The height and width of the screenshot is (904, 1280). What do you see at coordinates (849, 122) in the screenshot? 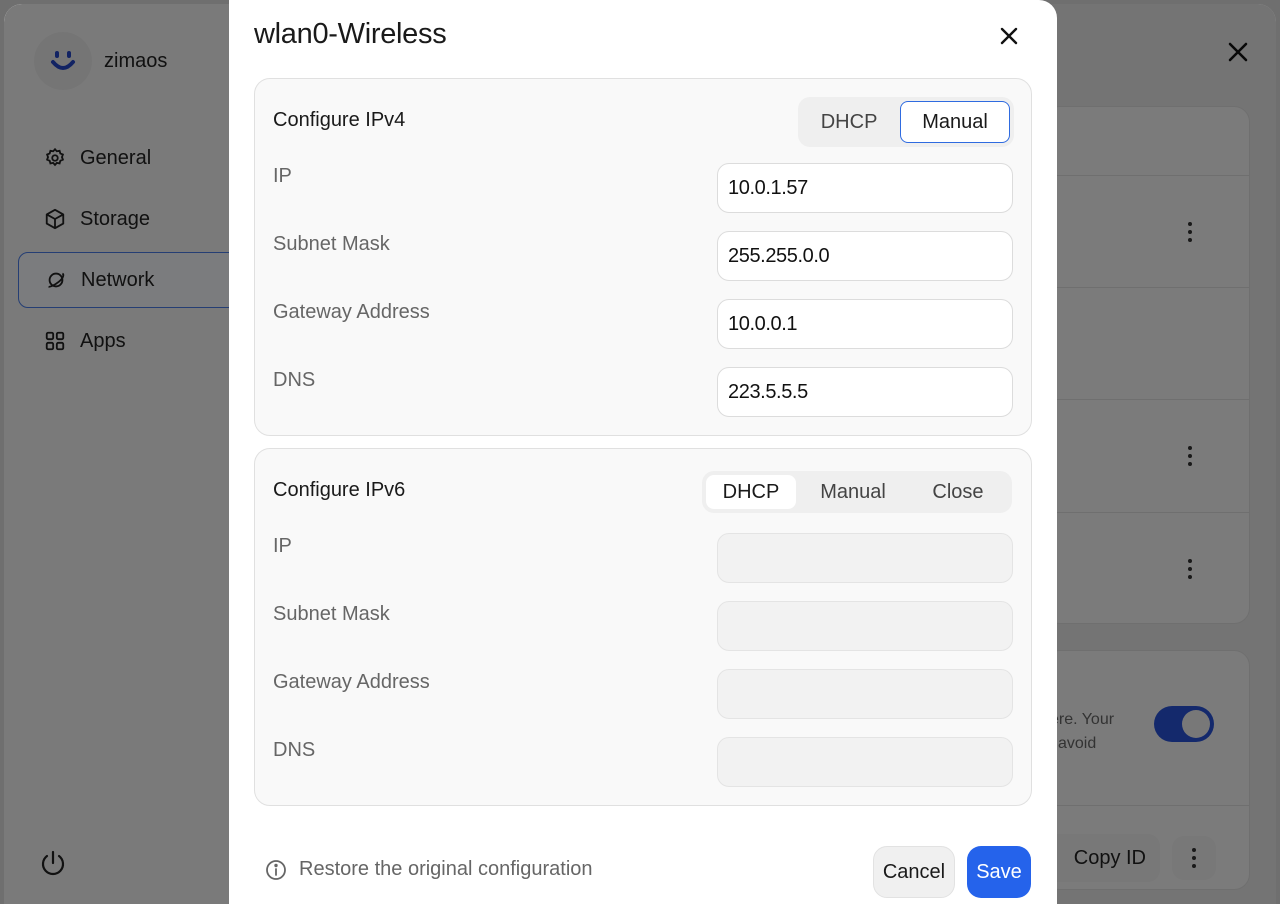
I see `ipv4-dhcp-option: DHCP` at bounding box center [849, 122].